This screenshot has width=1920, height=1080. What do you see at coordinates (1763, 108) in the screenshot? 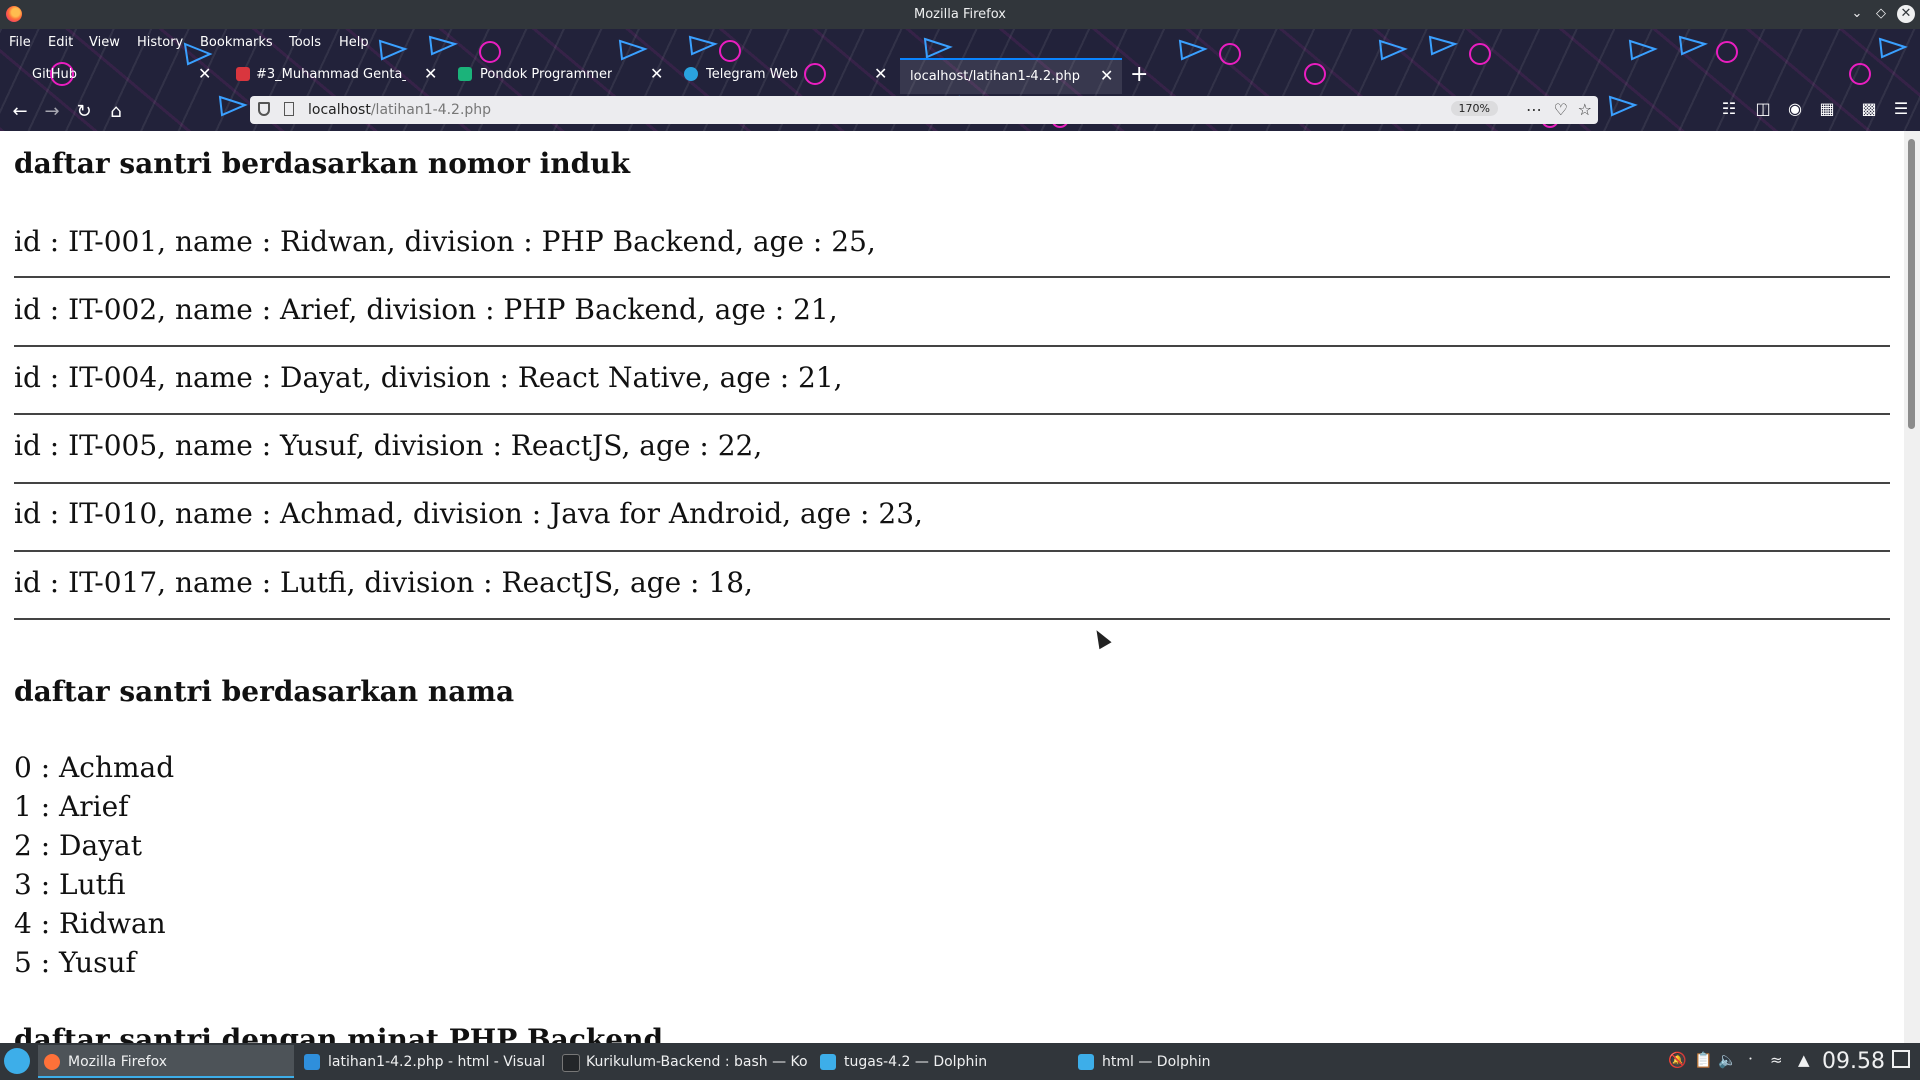
I see `sidebar-icon: ◫` at bounding box center [1763, 108].